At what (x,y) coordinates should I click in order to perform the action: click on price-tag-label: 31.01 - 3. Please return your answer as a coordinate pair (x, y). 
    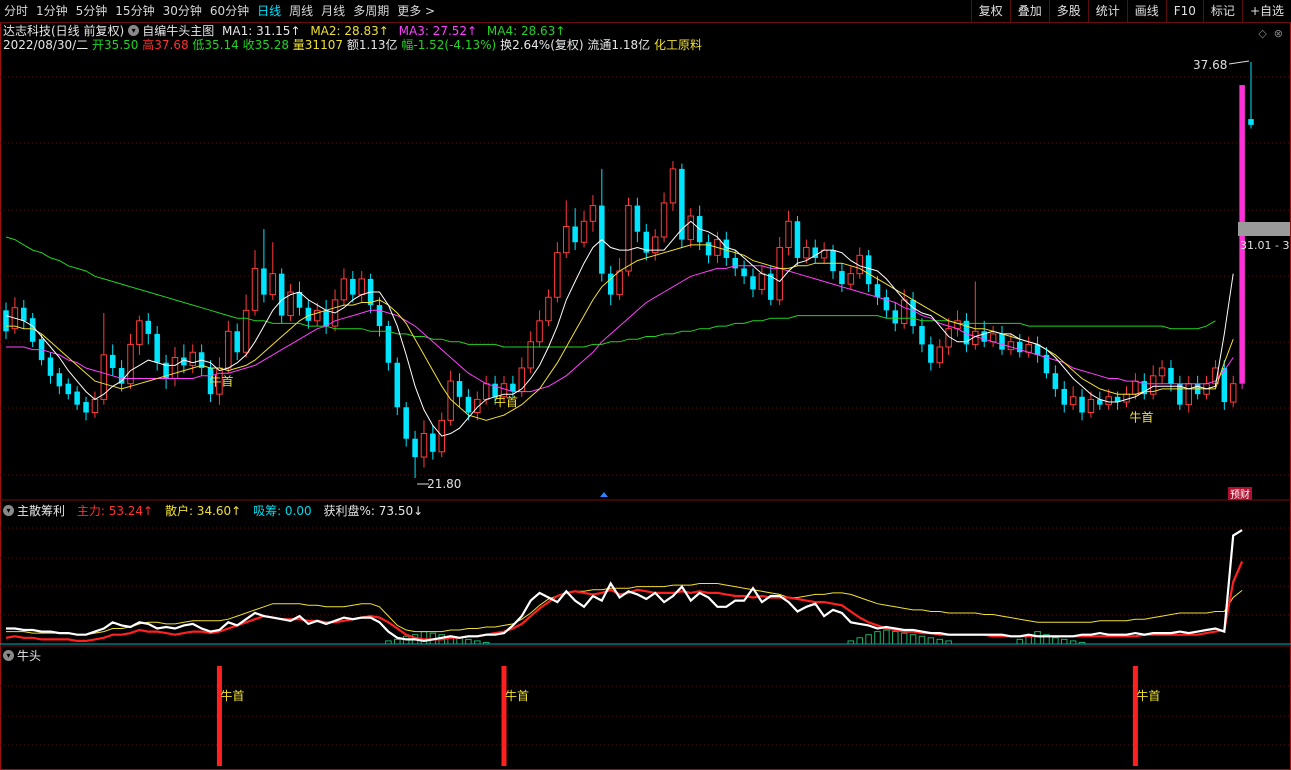
    Looking at the image, I should click on (1264, 245).